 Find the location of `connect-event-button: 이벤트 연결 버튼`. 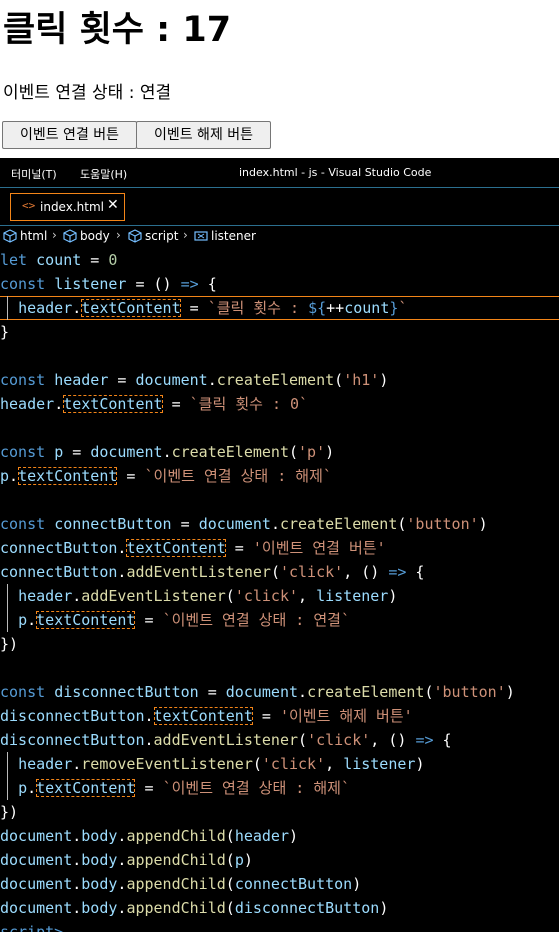

connect-event-button: 이벤트 연결 버튼 is located at coordinates (69, 135).